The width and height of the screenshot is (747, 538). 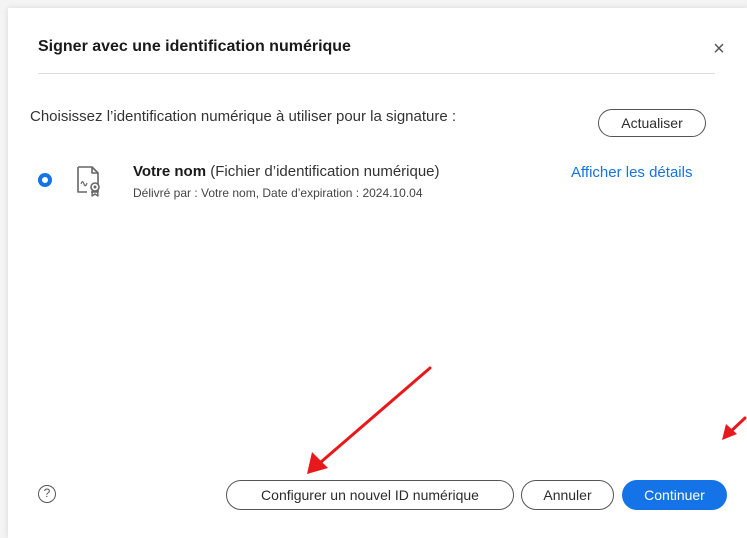 I want to click on identity-name: Votre nom, so click(x=170, y=171).